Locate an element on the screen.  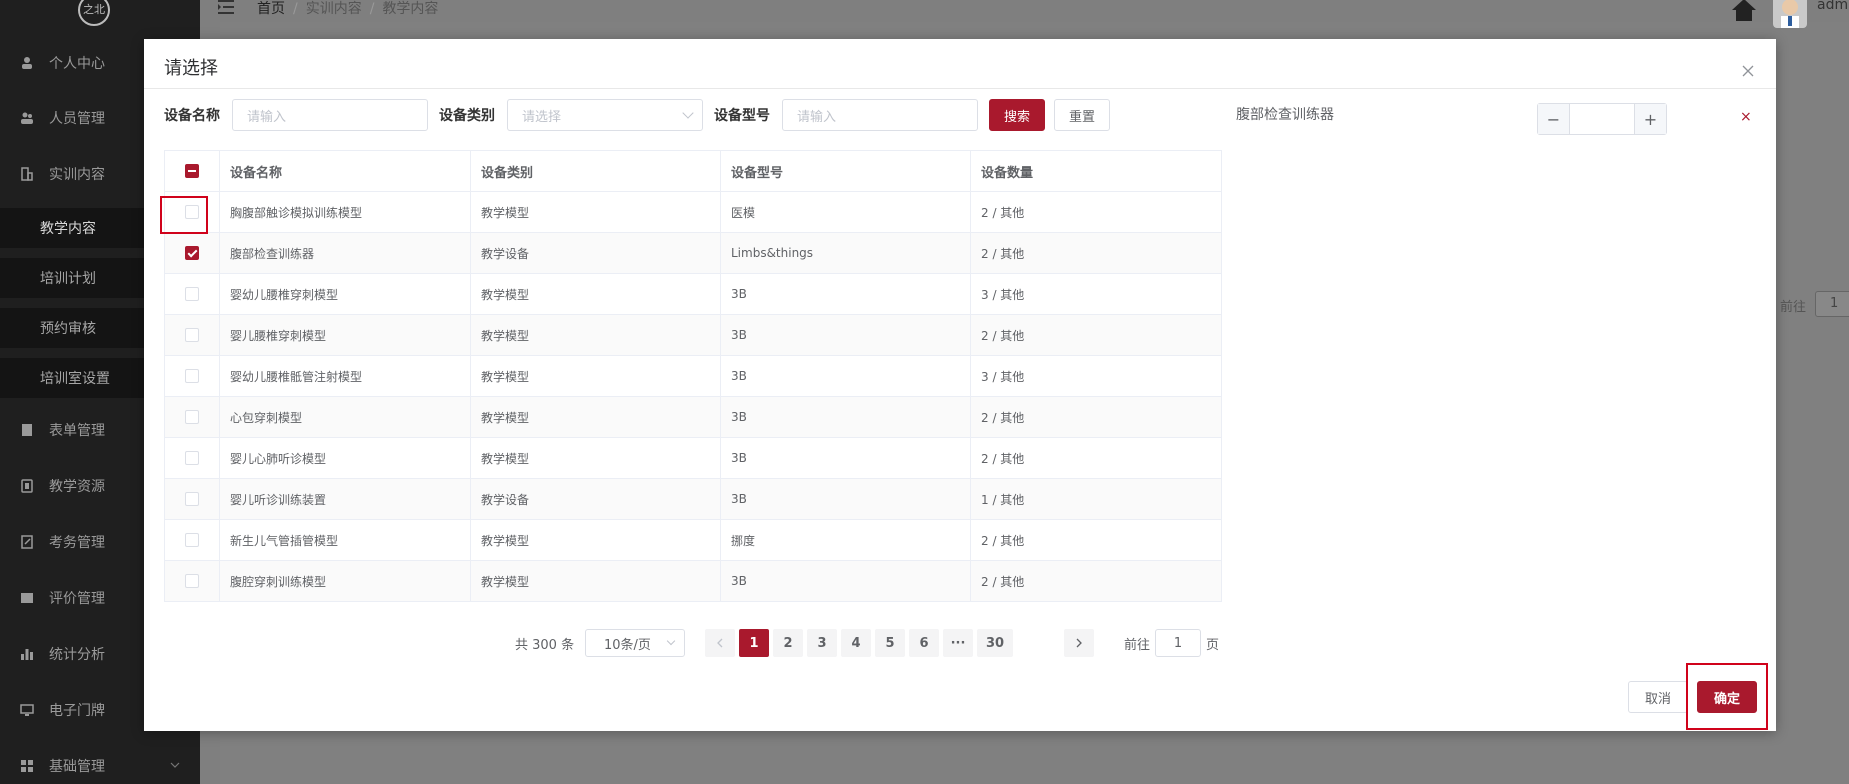
table-row: 婴幼儿腰椎穿刺模型 教学模型 3B 3 / 其他 is located at coordinates (693, 294).